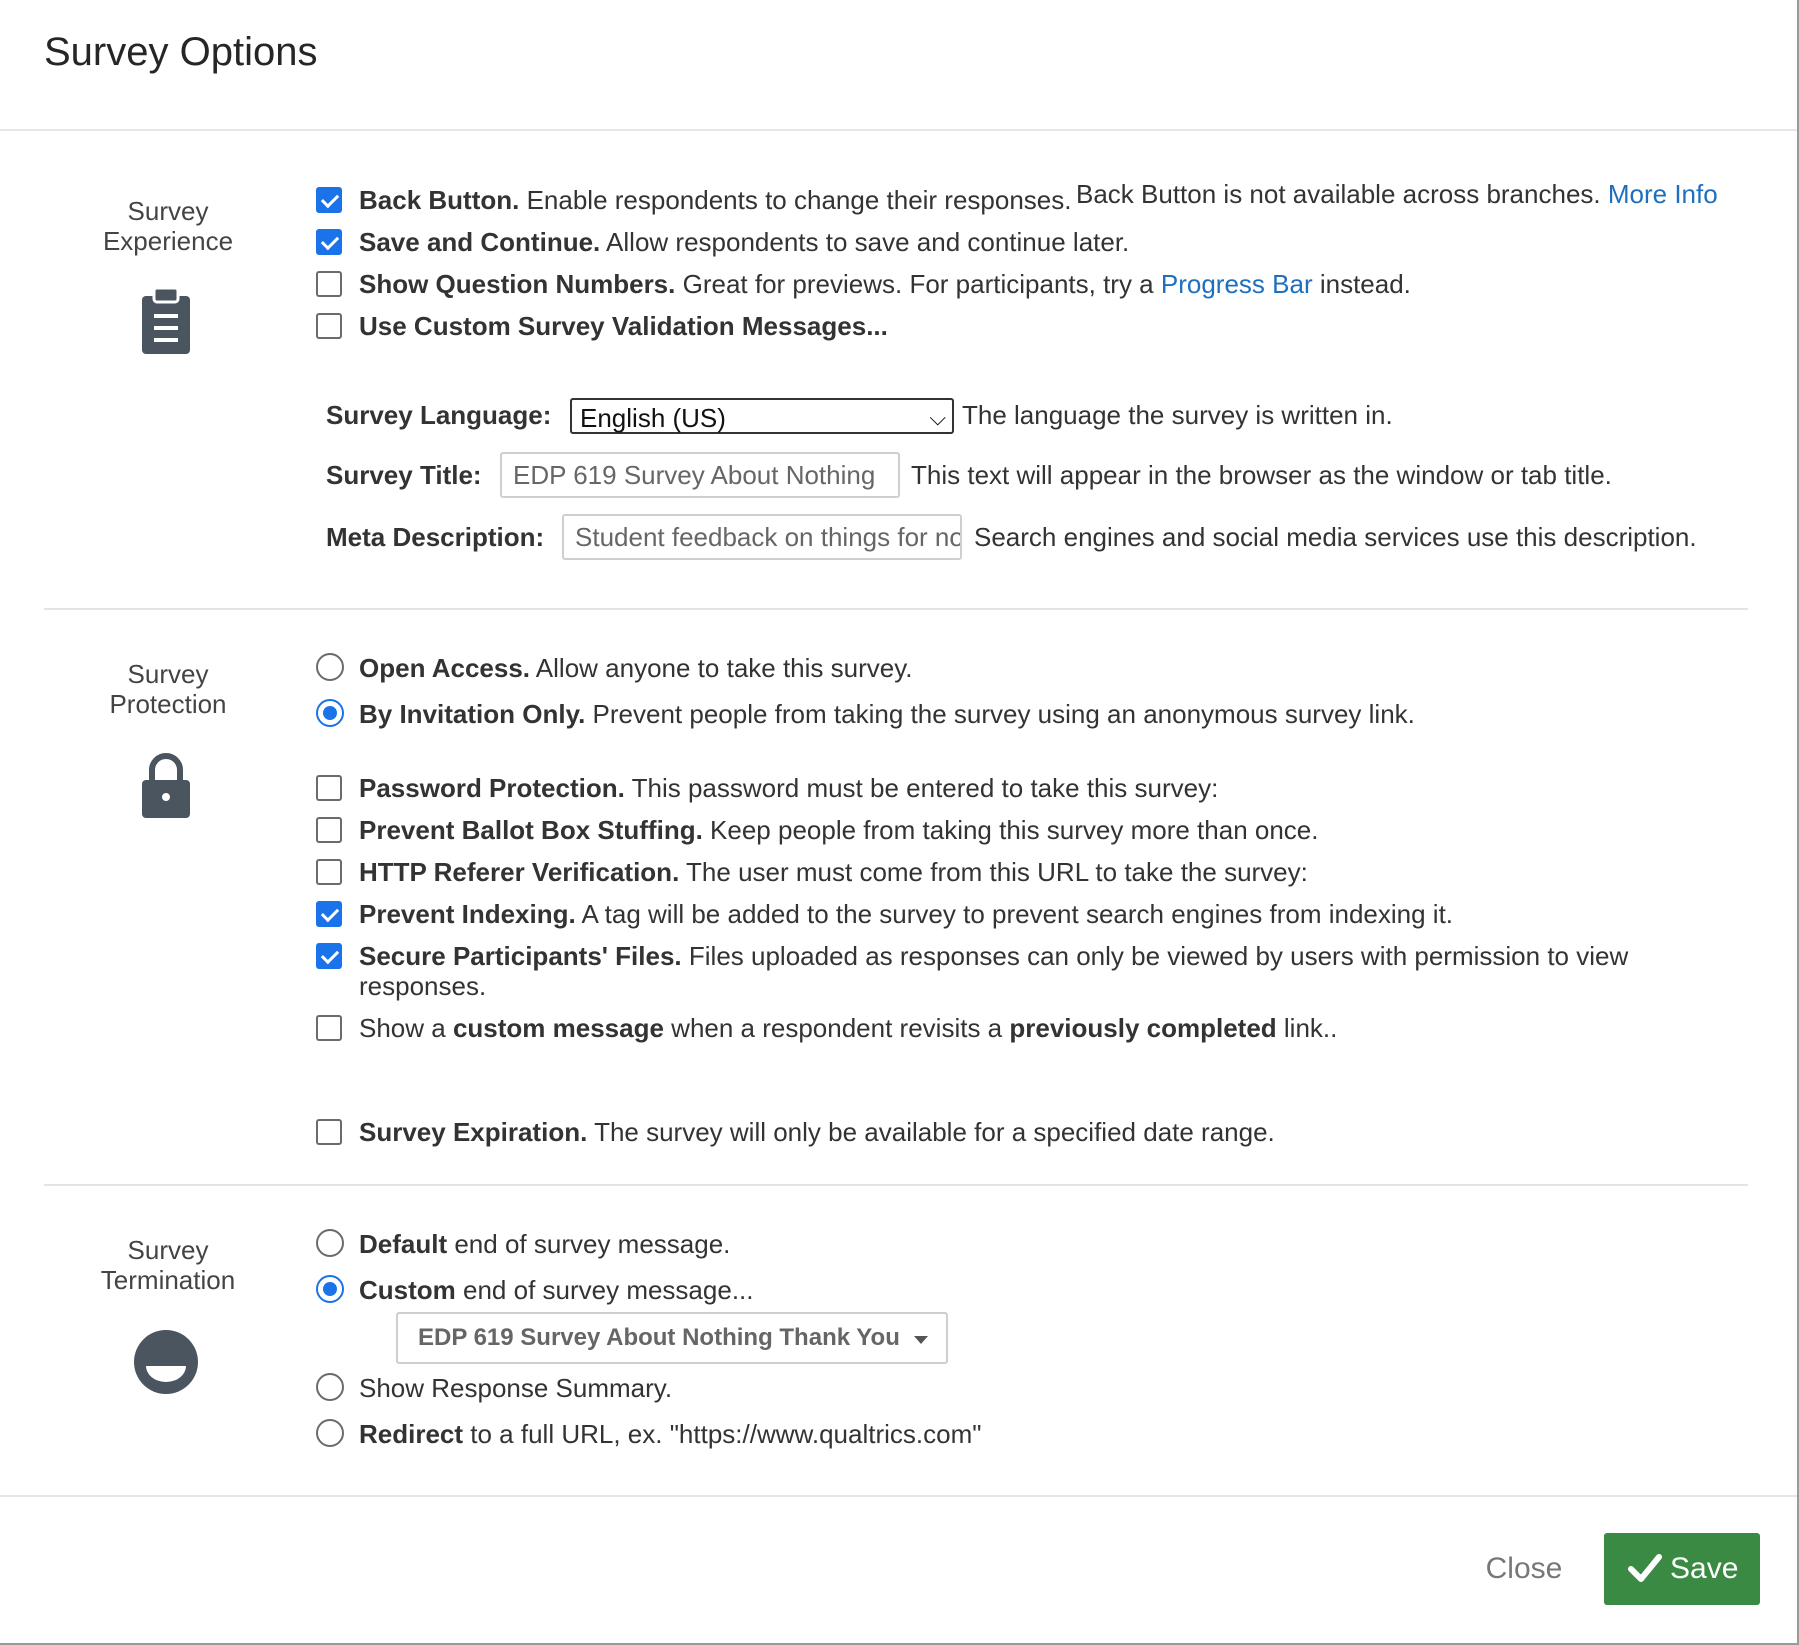 The width and height of the screenshot is (1799, 1645). I want to click on option-title: Redirect, so click(411, 1434).